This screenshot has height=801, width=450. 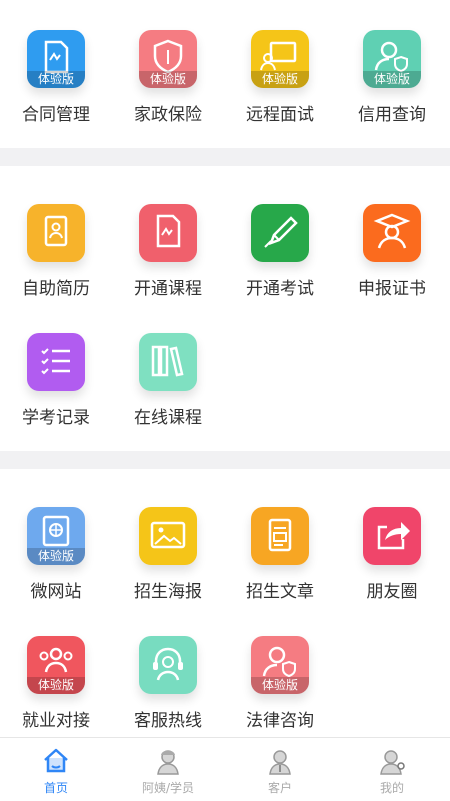 What do you see at coordinates (391, 567) in the screenshot?
I see `grid-item-moments: 朋友圈` at bounding box center [391, 567].